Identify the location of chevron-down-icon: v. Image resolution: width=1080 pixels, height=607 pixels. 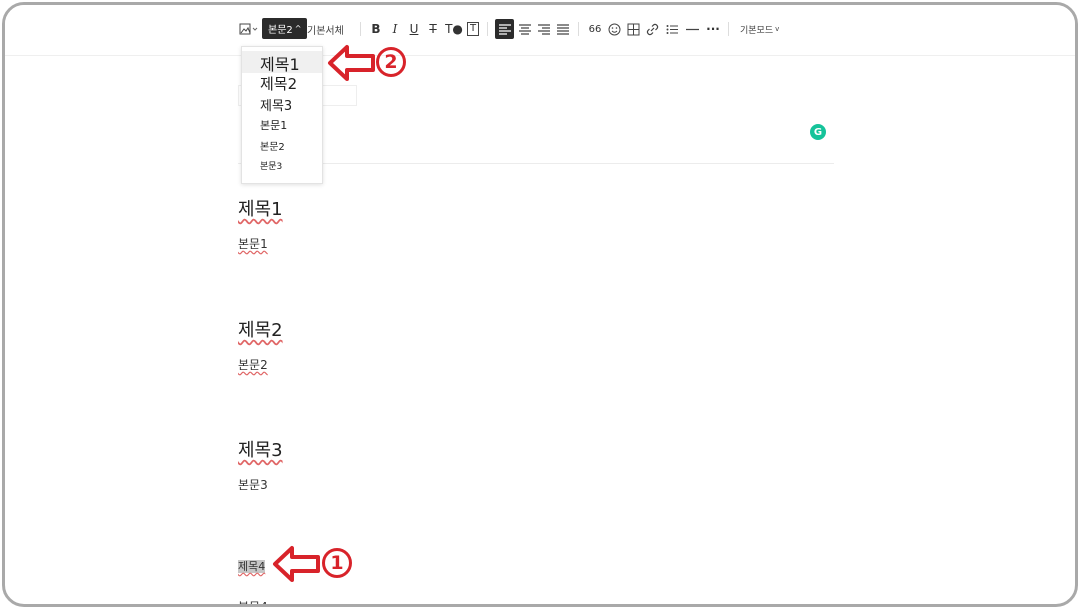
(777, 29).